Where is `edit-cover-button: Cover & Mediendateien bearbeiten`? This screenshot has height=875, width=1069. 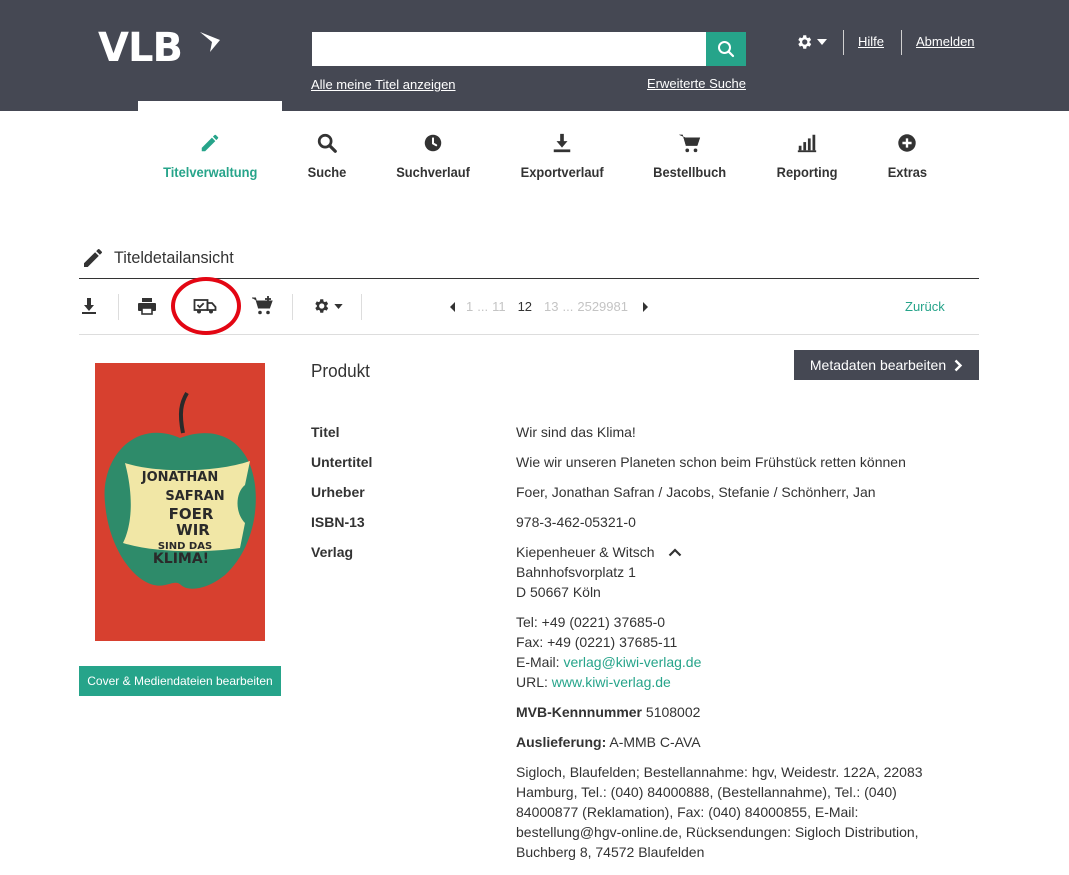 edit-cover-button: Cover & Mediendateien bearbeiten is located at coordinates (180, 681).